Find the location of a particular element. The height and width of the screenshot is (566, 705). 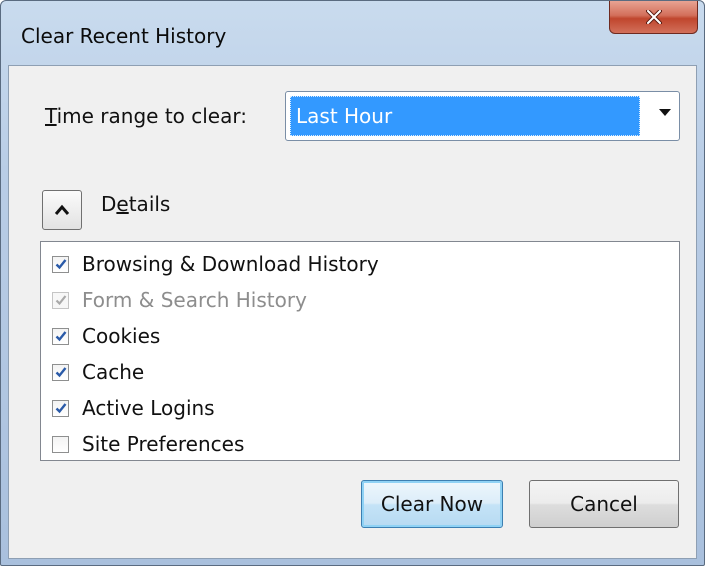

time-range-selected-value: Last Hour is located at coordinates (465, 116).